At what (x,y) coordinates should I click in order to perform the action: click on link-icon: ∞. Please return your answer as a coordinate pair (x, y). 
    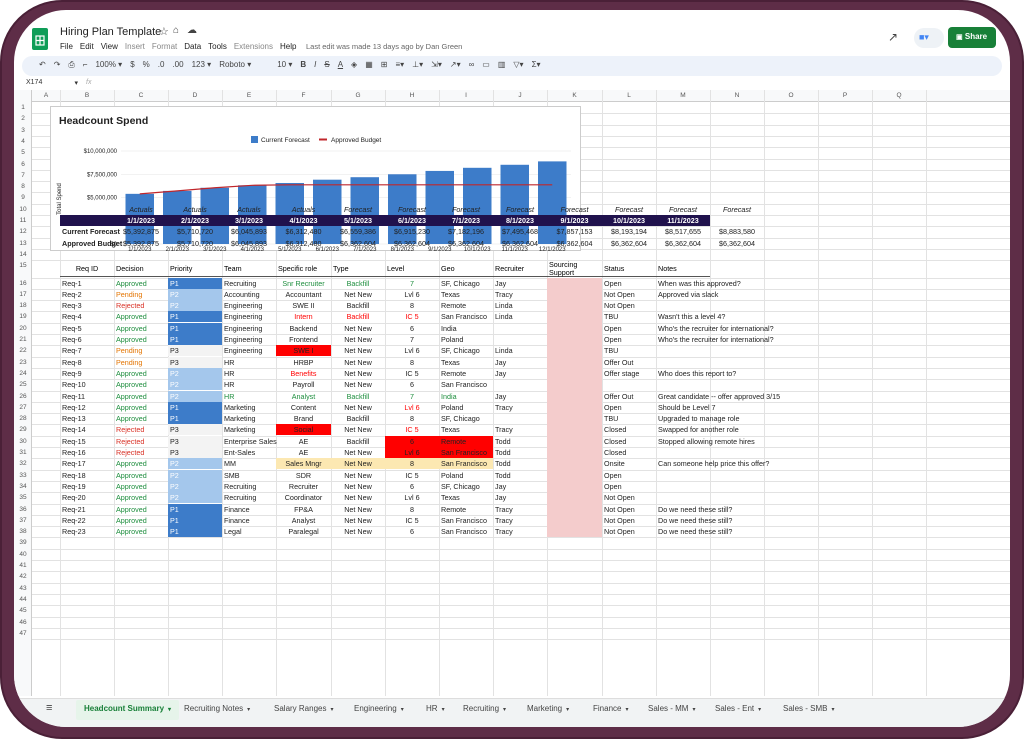
    Looking at the image, I should click on (472, 65).